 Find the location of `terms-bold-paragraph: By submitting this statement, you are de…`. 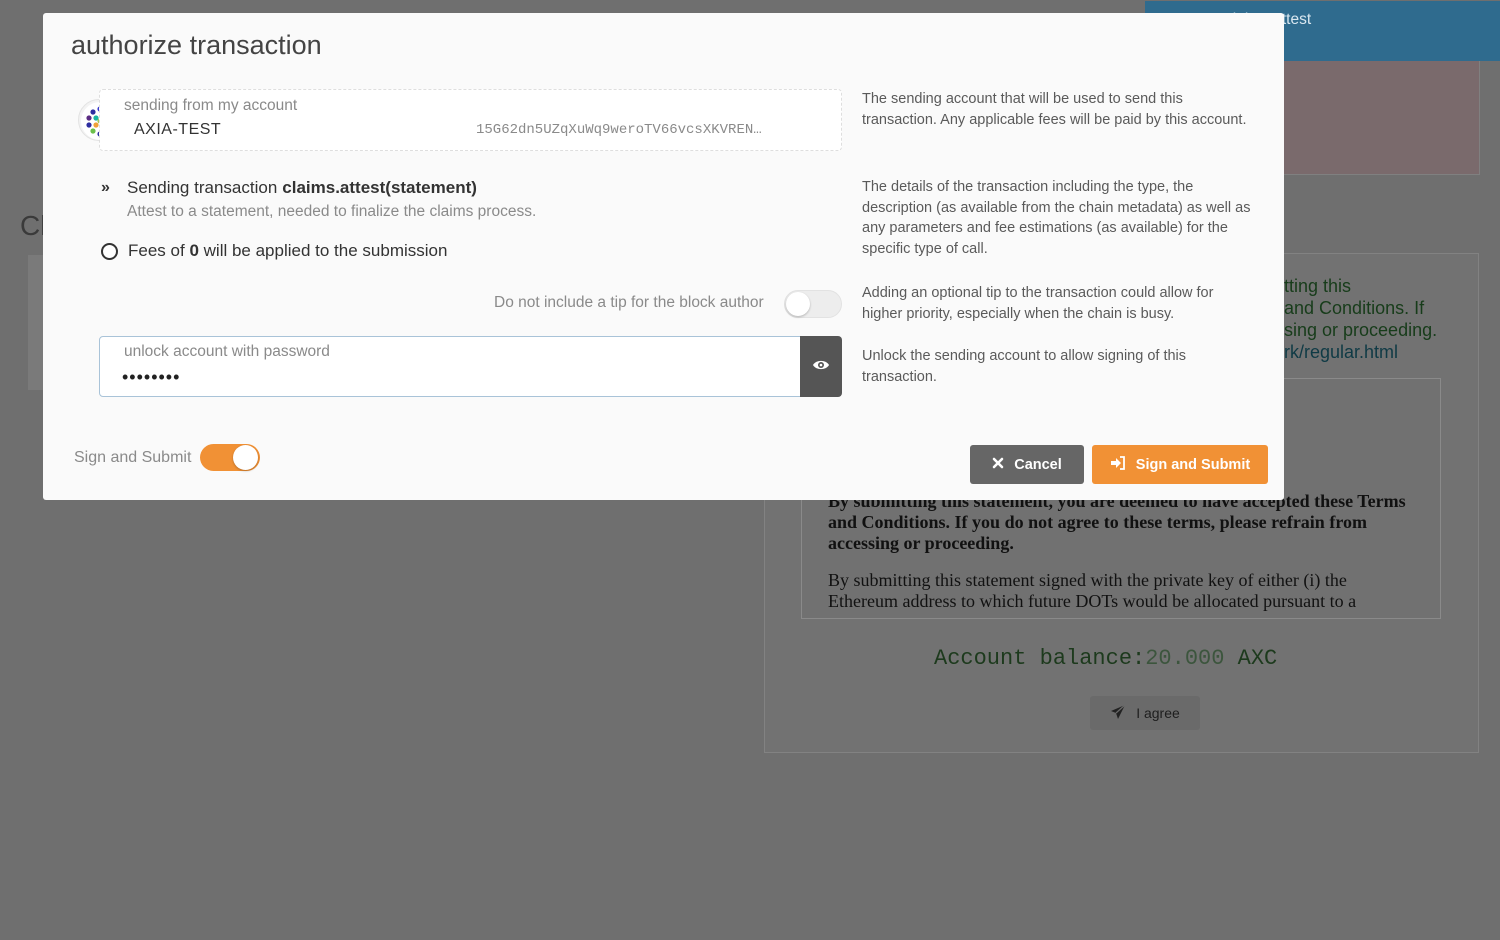

terms-bold-paragraph: By submitting this statement, you are de… is located at coordinates (1117, 522).